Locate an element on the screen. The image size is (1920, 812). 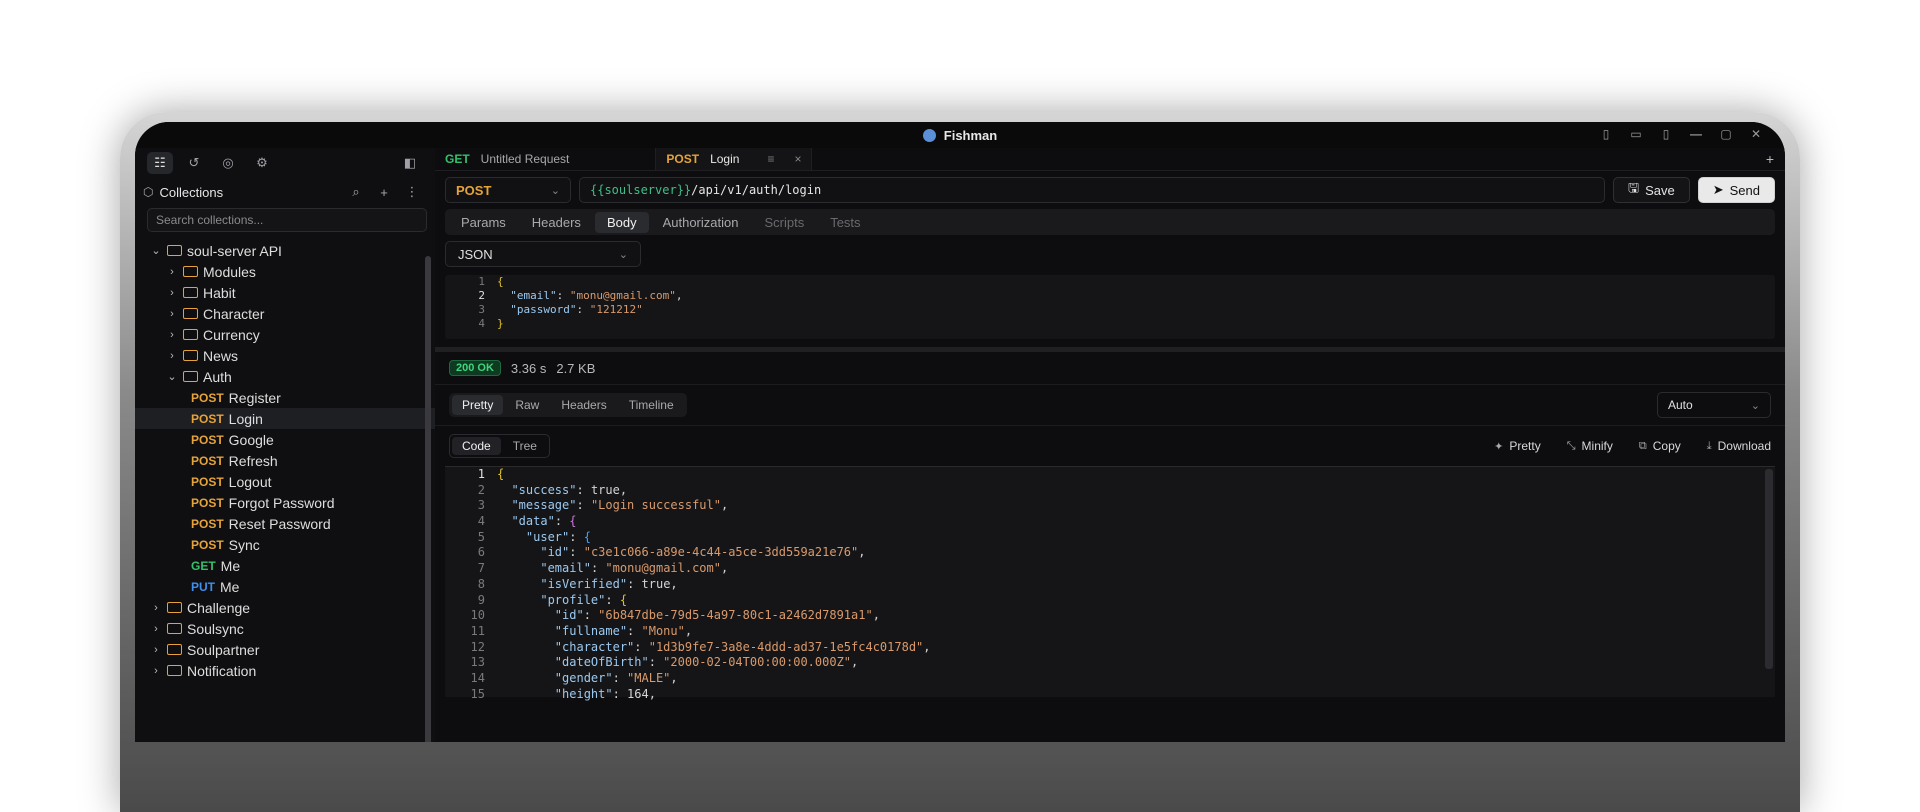
tree-folder: › Soulpartner is located at coordinates (285, 649).